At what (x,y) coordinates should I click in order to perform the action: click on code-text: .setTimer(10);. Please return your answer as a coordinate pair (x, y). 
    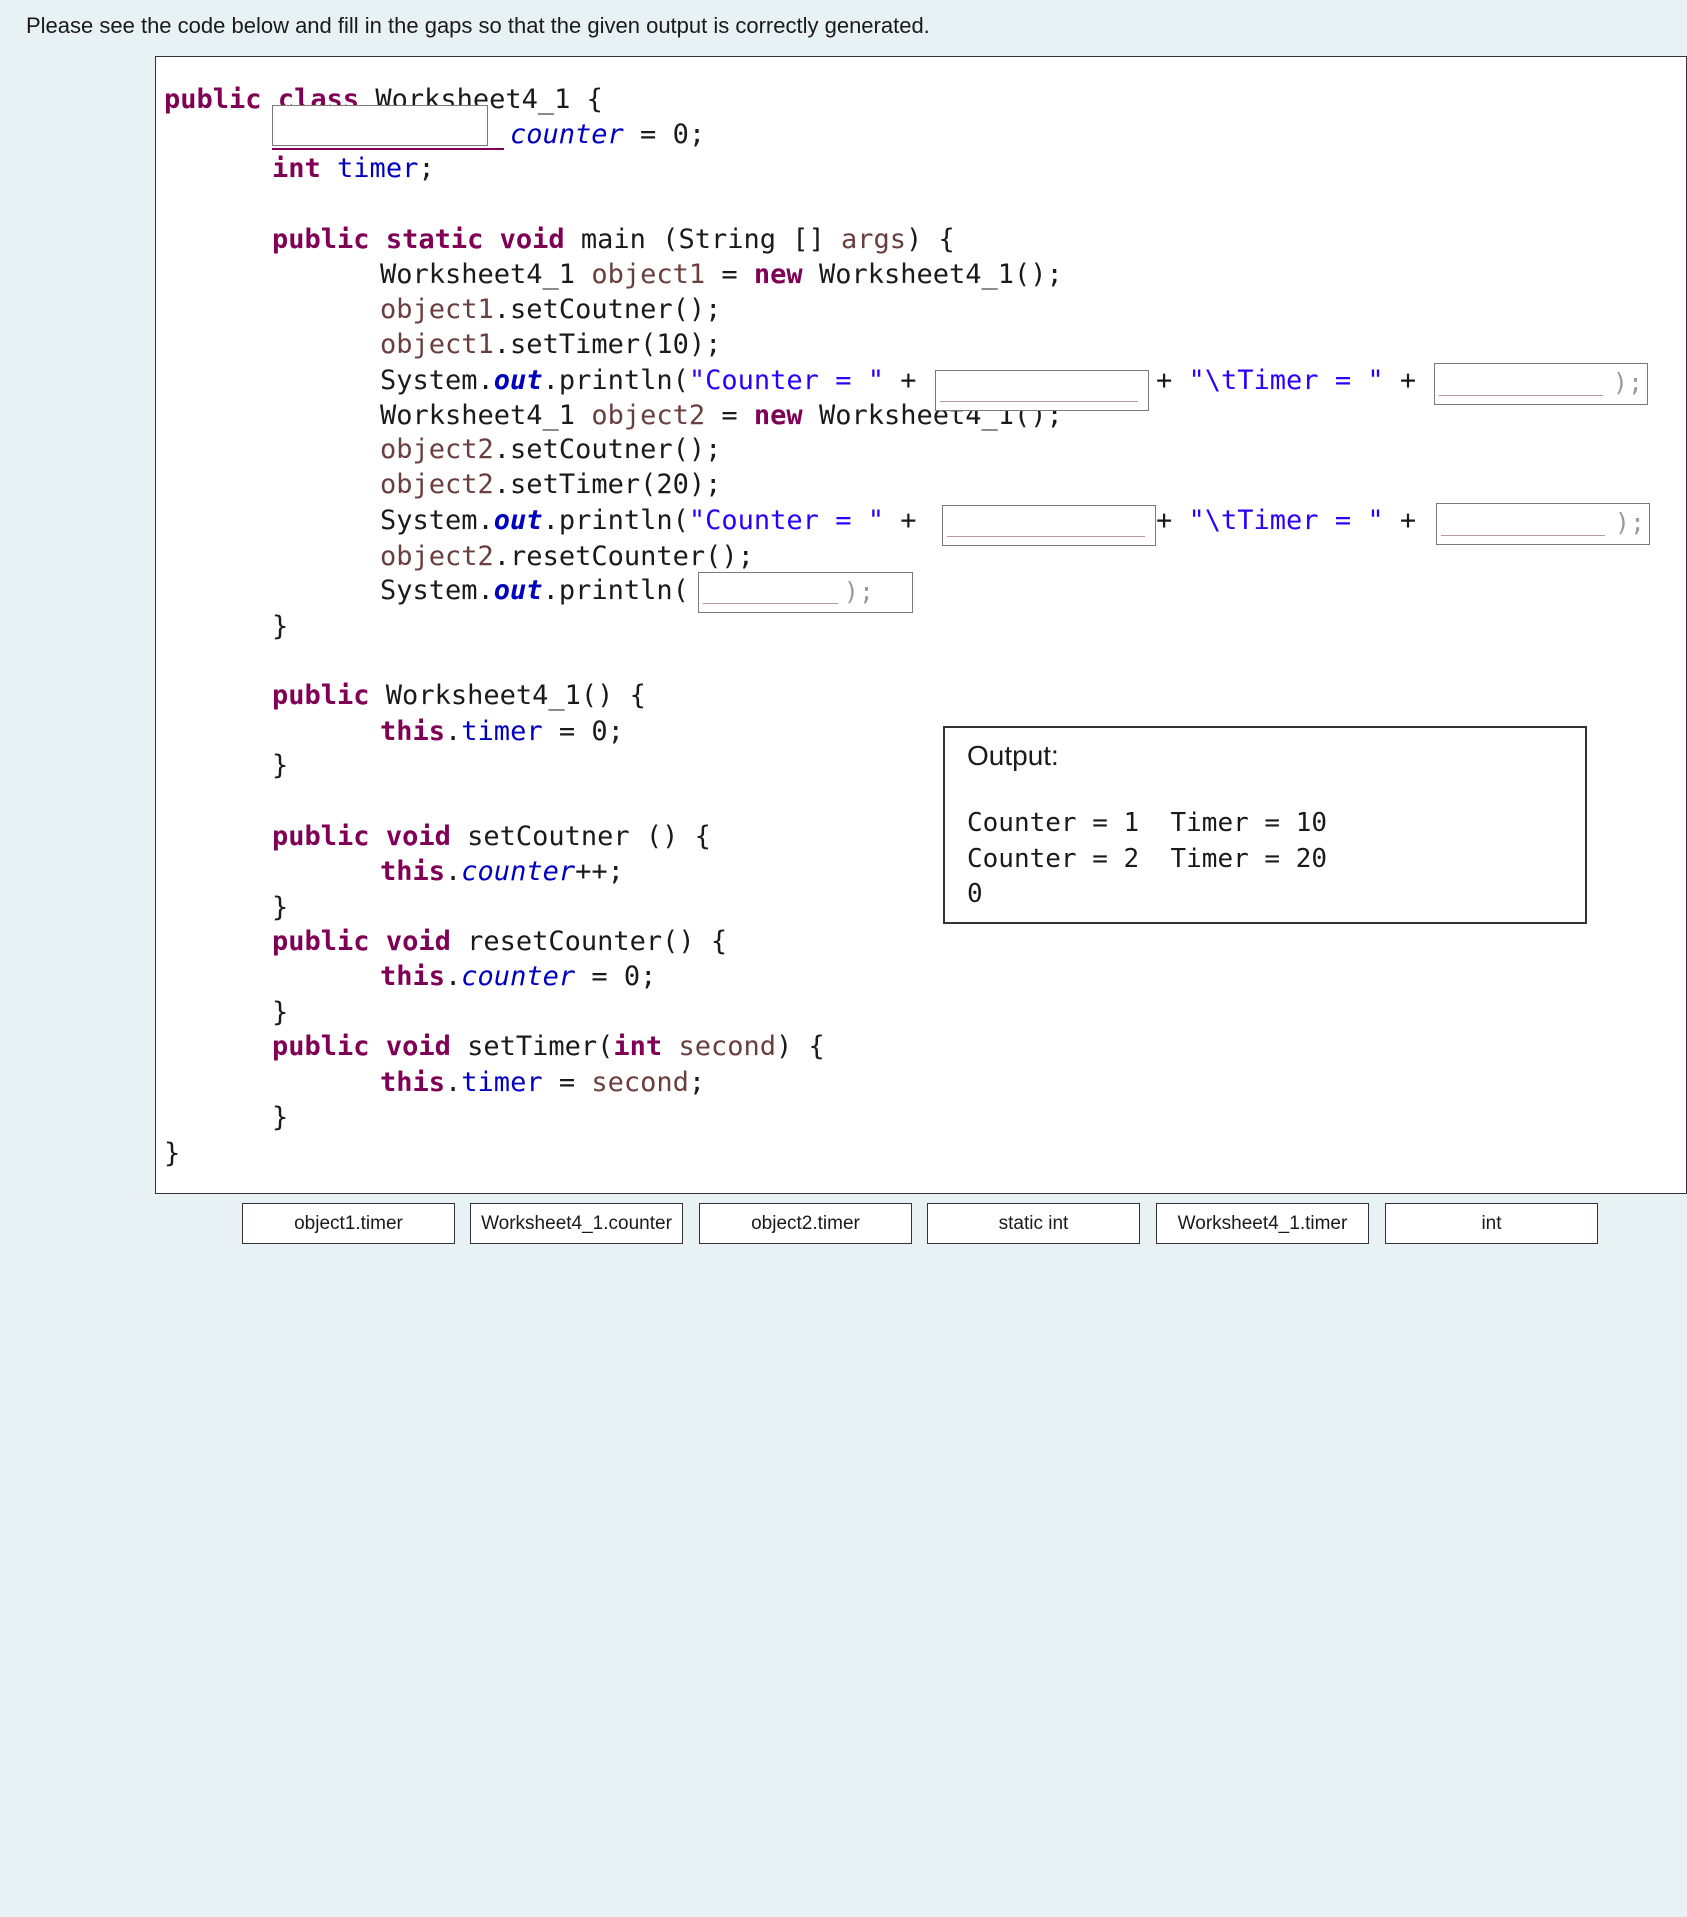
    Looking at the image, I should click on (607, 344).